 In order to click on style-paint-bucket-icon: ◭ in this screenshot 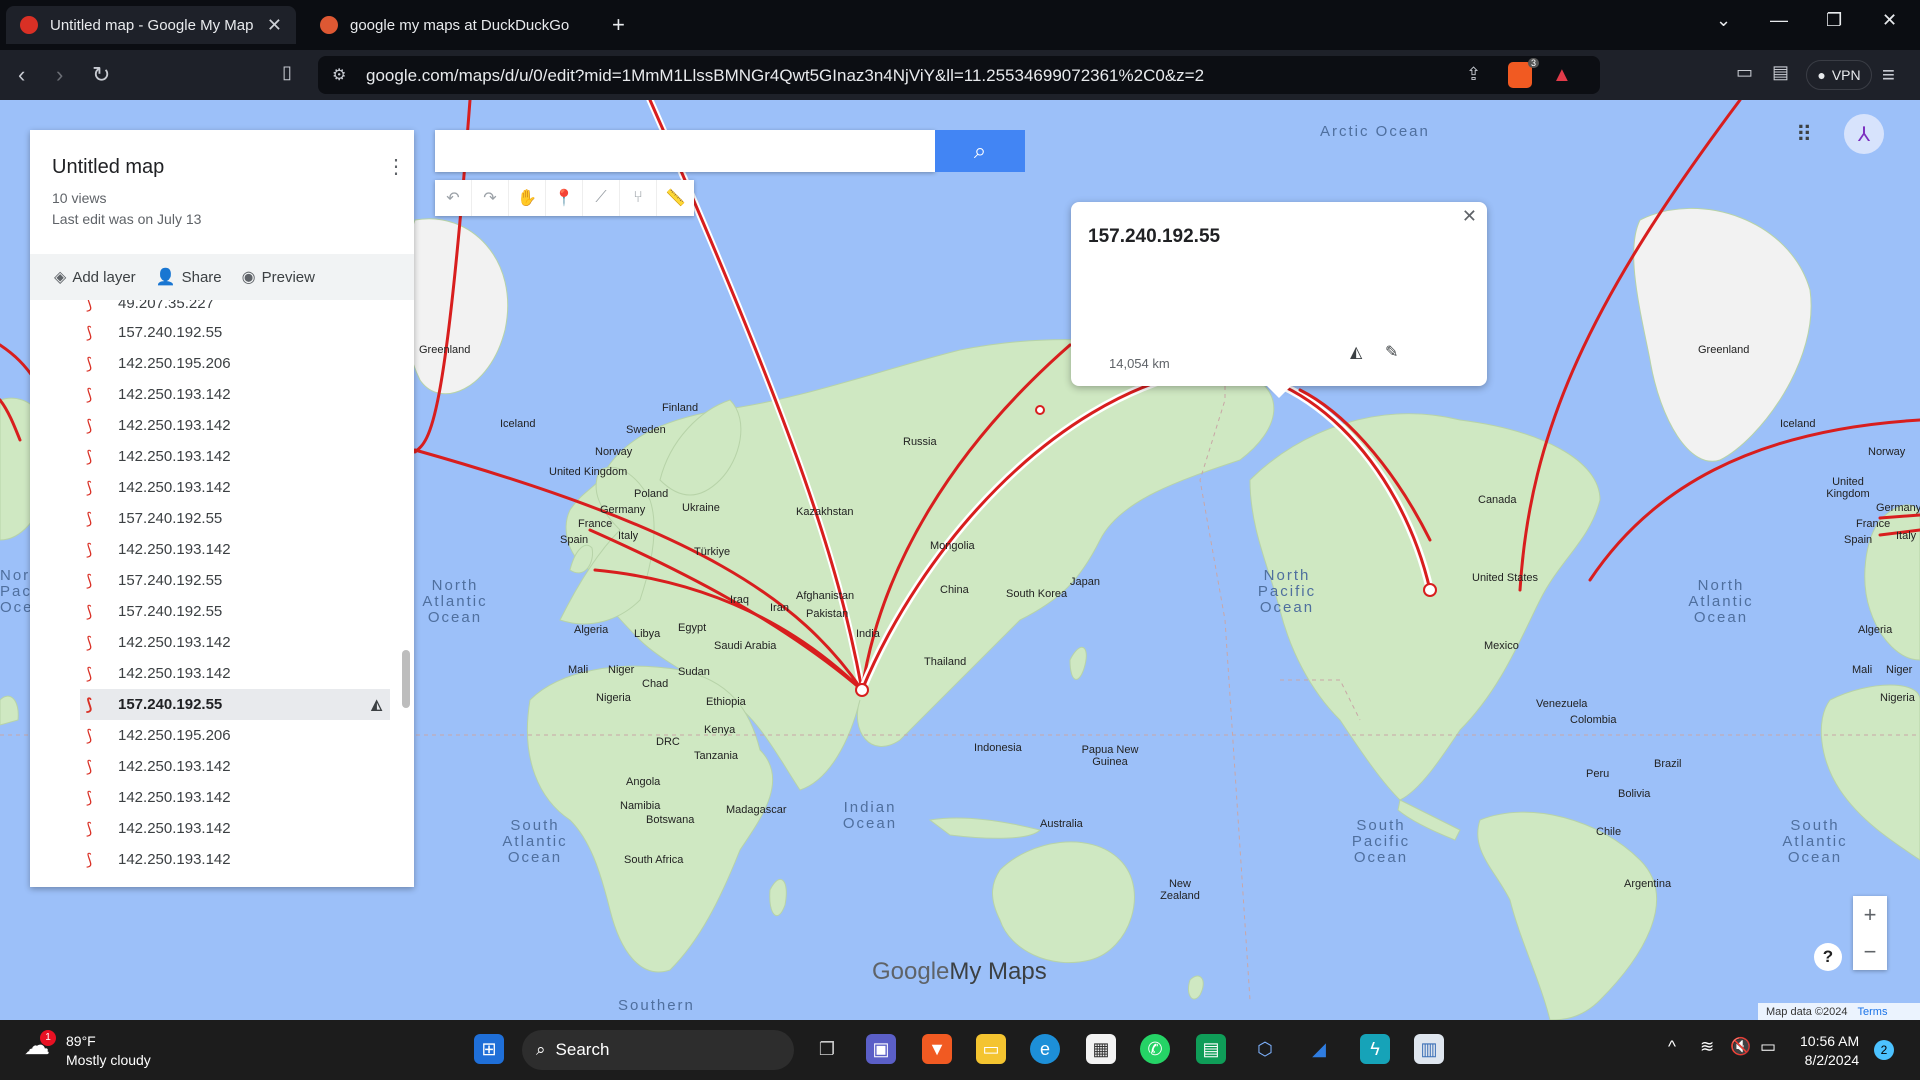, I will do `click(376, 704)`.